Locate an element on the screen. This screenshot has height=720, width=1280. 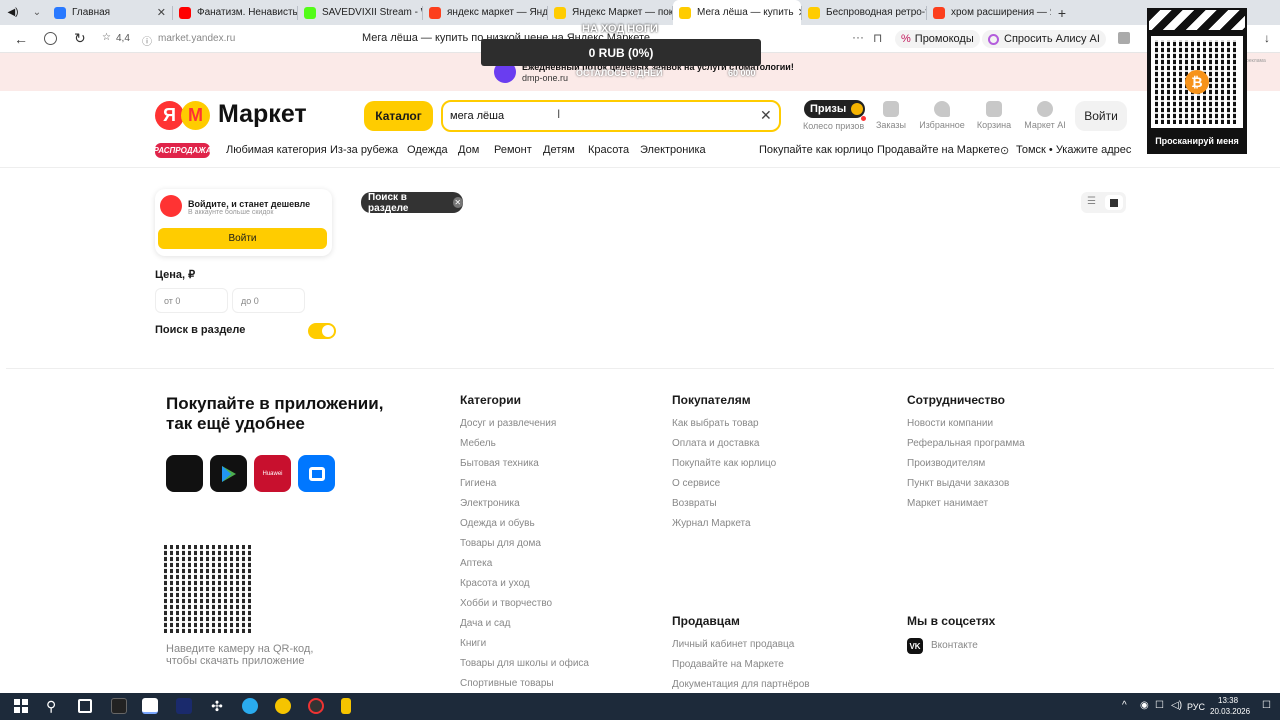
footer-link: Электроника is located at coordinates (490, 503).